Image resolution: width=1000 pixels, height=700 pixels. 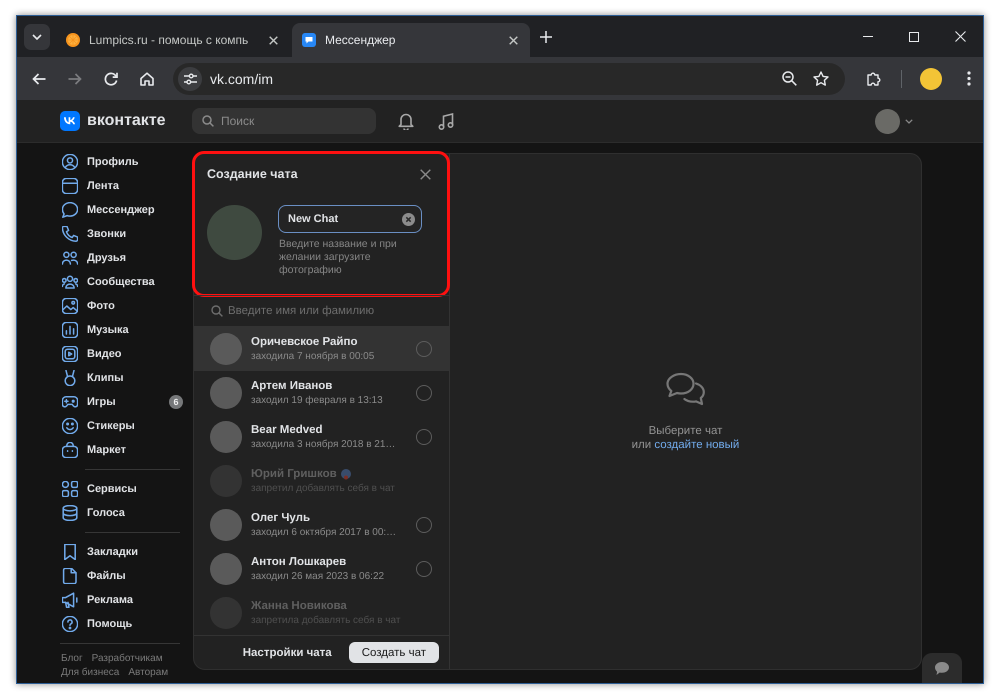 What do you see at coordinates (874, 78) in the screenshot?
I see `puzzle-icon` at bounding box center [874, 78].